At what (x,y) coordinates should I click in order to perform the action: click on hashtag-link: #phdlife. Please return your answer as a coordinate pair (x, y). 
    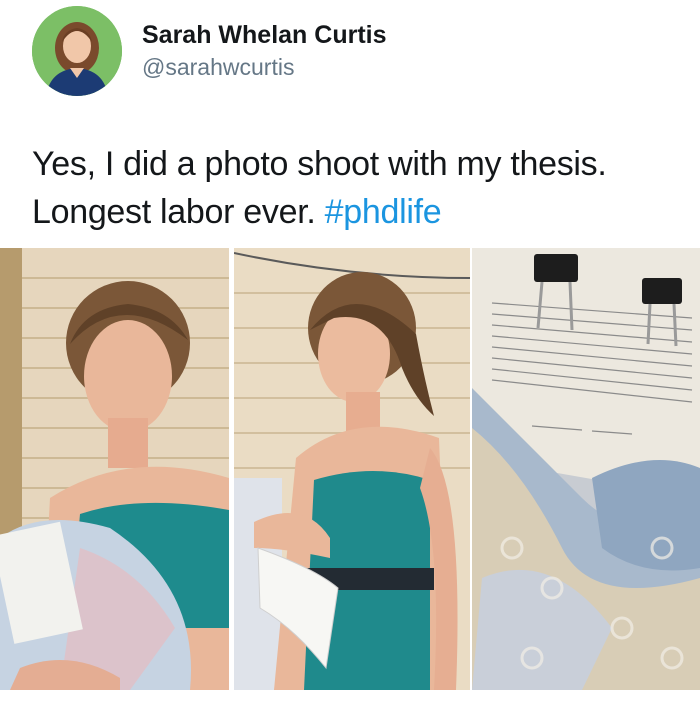
    Looking at the image, I should click on (383, 212).